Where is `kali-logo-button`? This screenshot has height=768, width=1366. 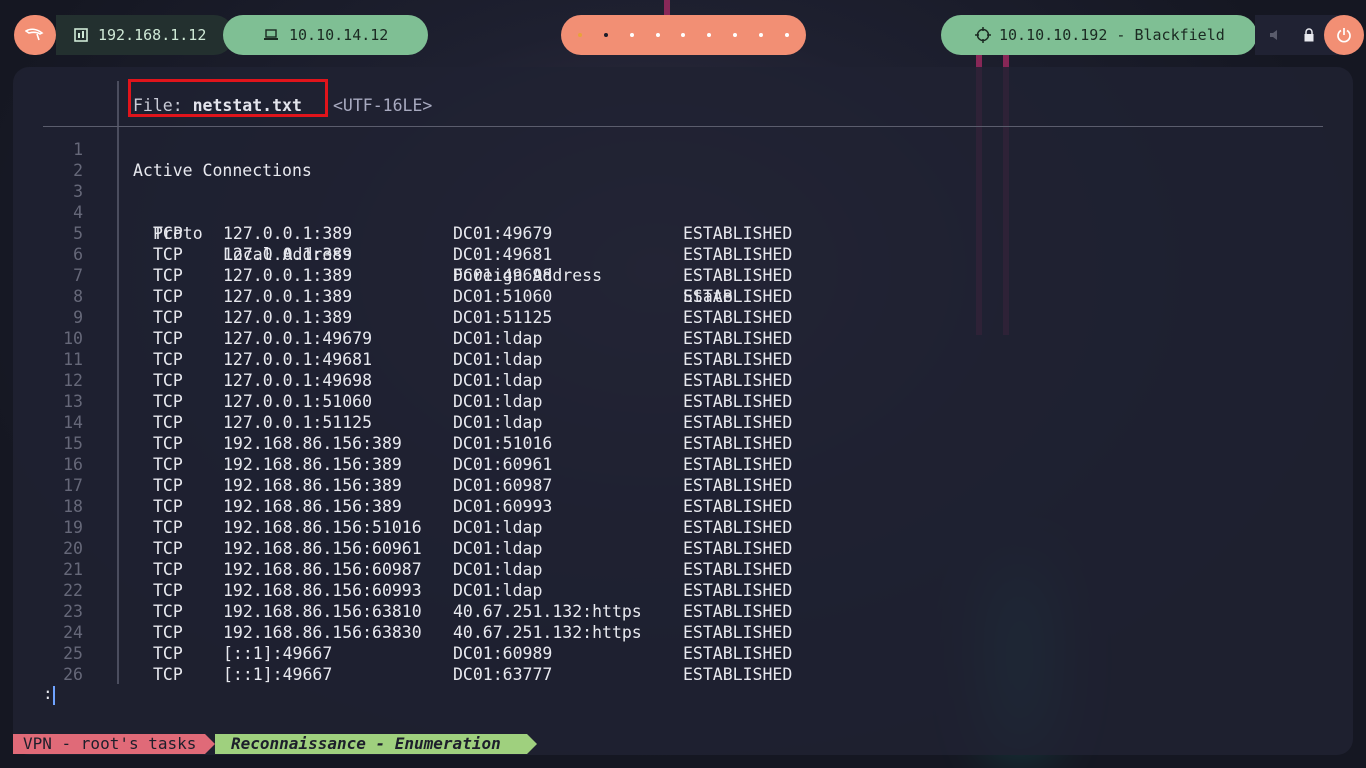 kali-logo-button is located at coordinates (35, 35).